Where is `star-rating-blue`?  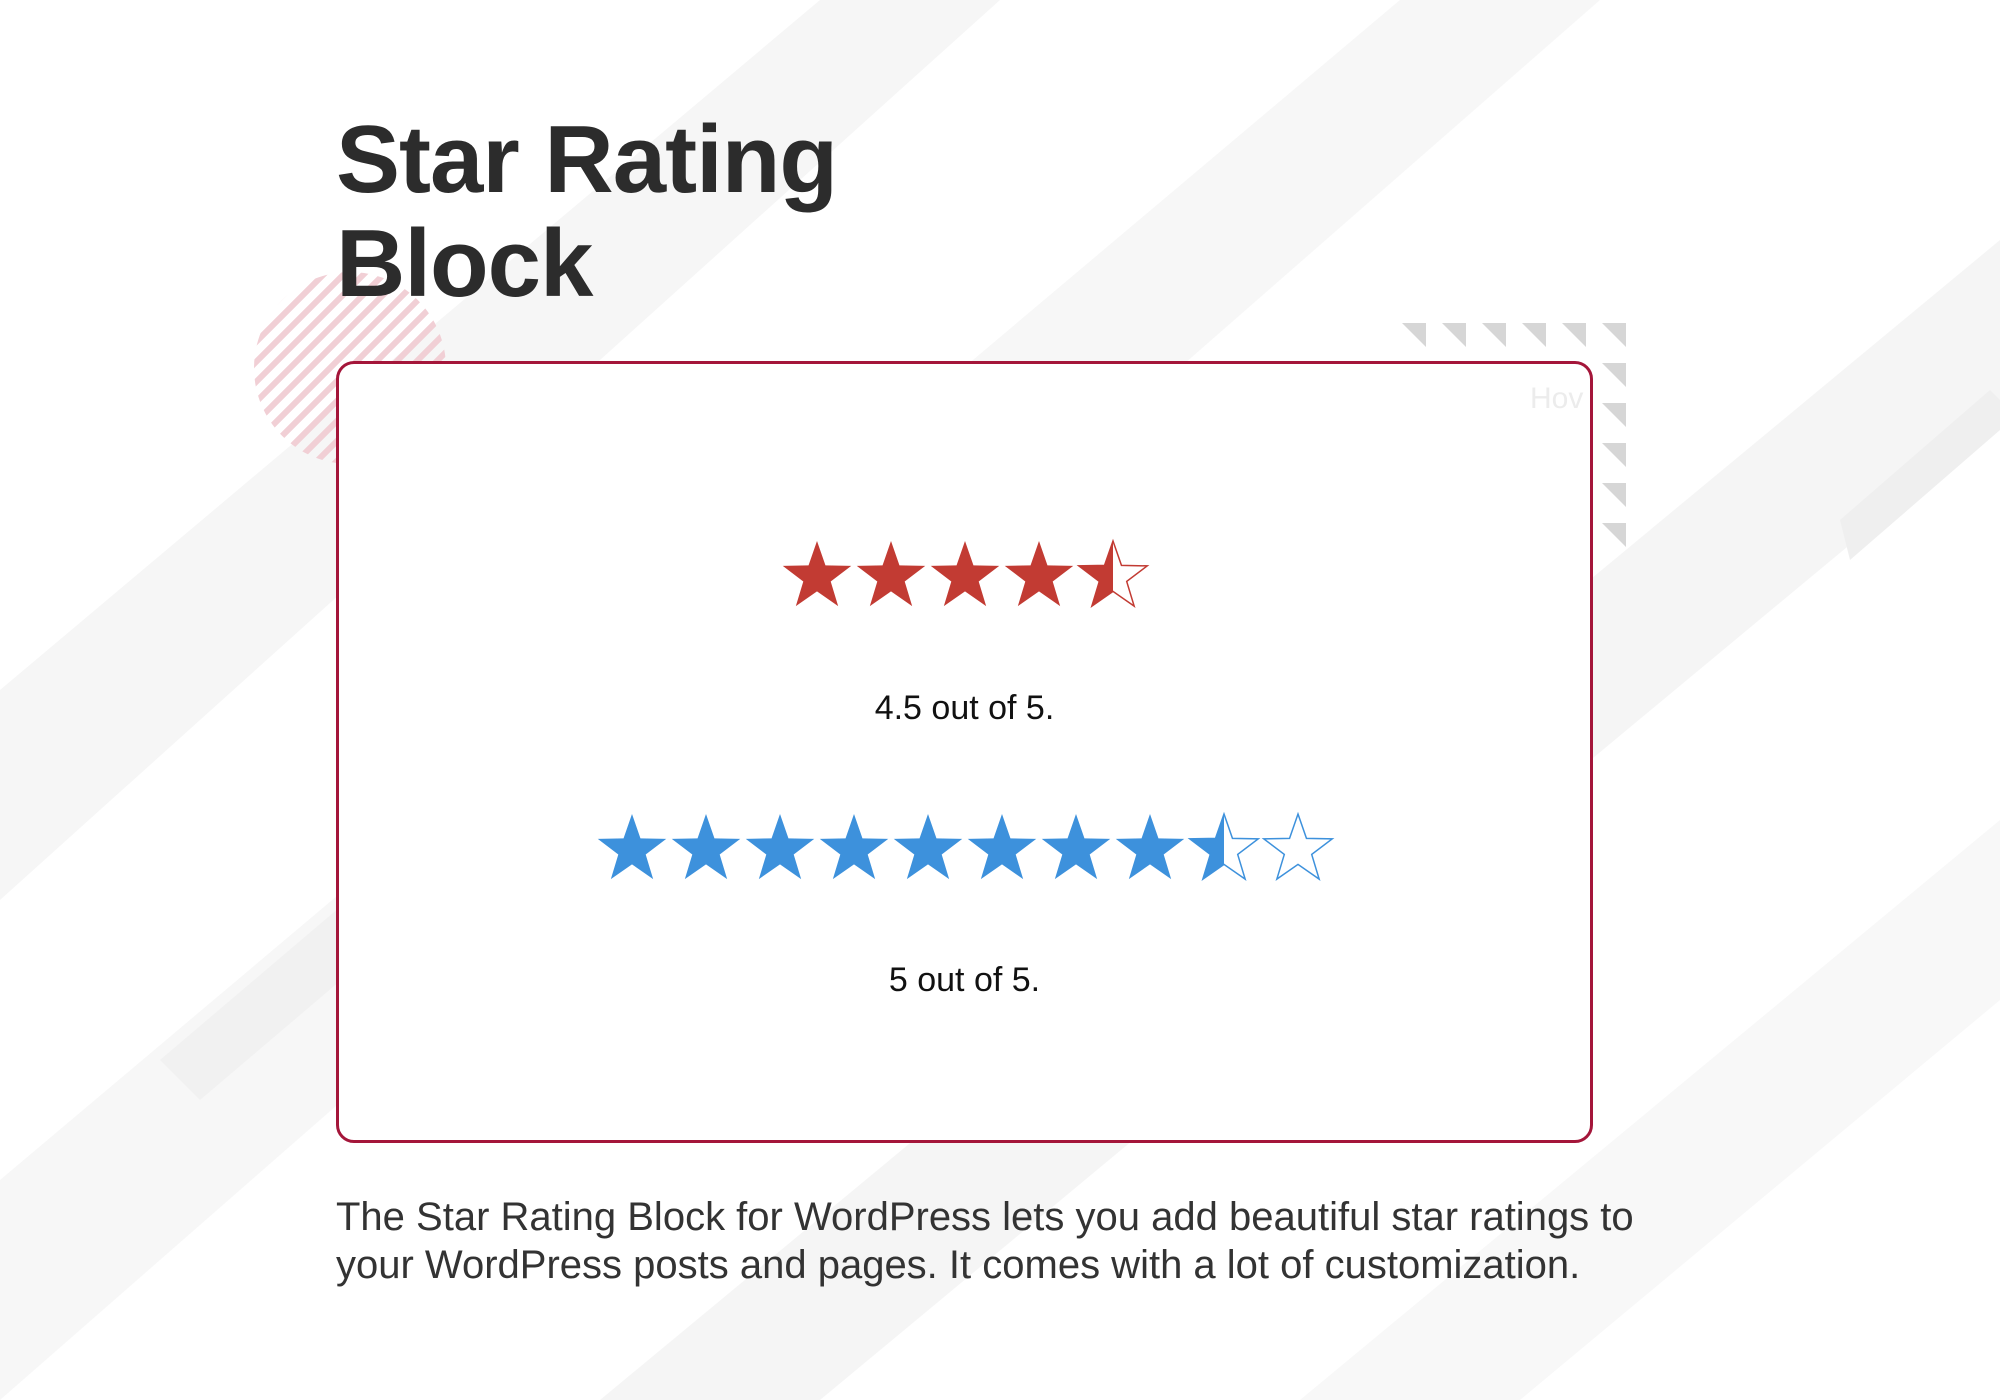 star-rating-blue is located at coordinates (964, 847).